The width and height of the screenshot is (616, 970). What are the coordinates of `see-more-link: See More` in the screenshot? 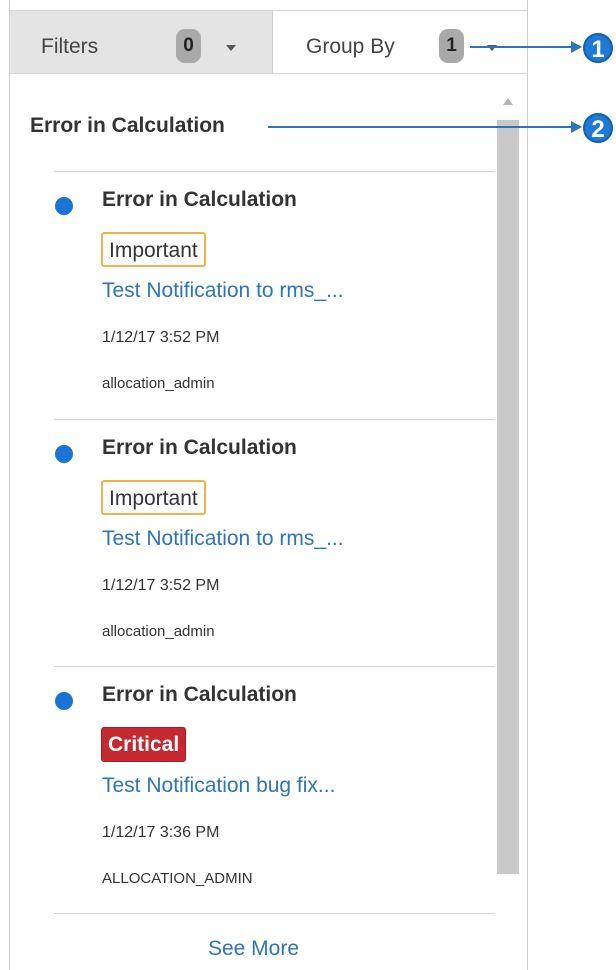 It's located at (253, 949).